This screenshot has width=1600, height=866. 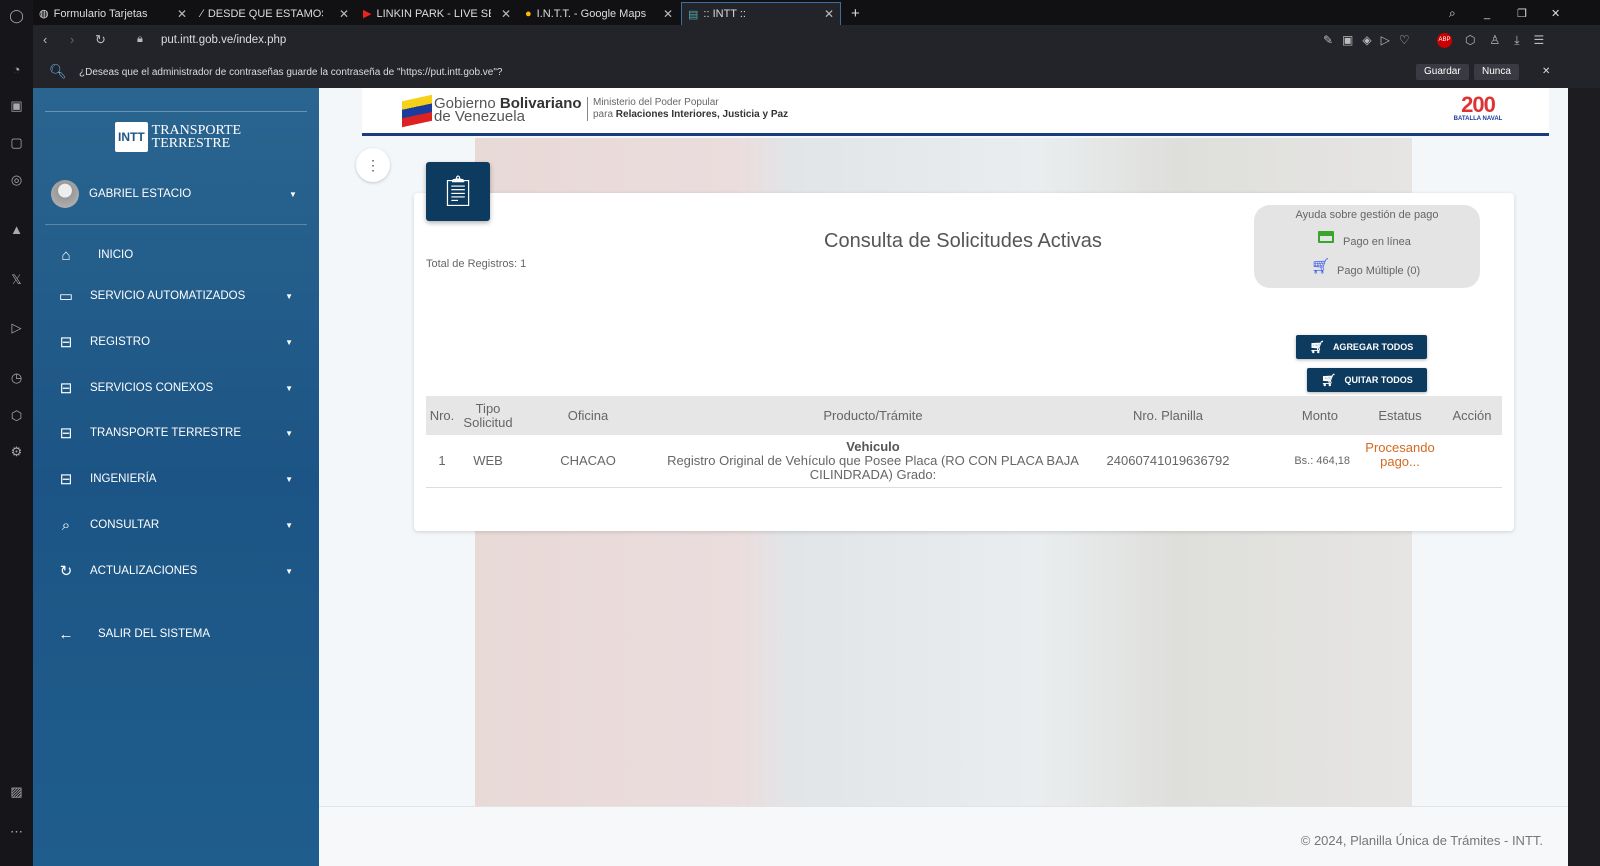 I want to click on remove-all-button: 🛒︎ QUITAR TODOS, so click(x=1367, y=380).